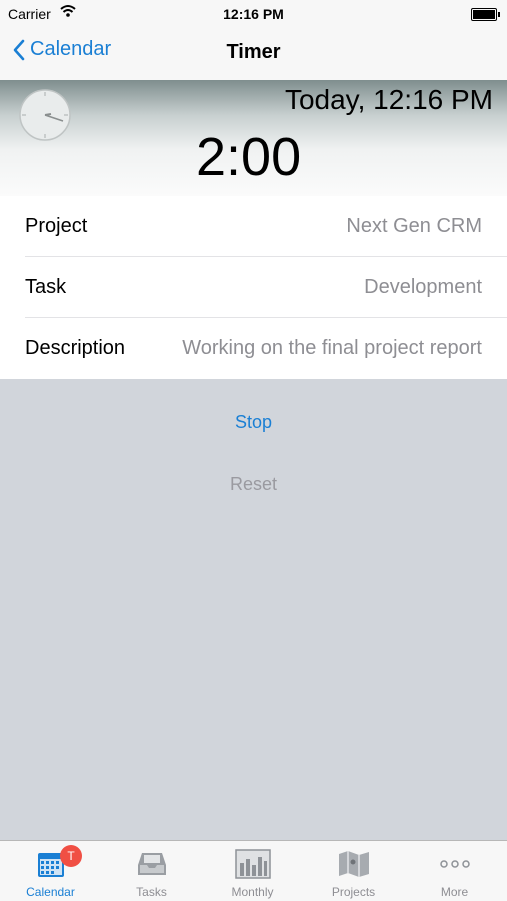 The width and height of the screenshot is (507, 901). I want to click on tab-tasks: Tasks, so click(151, 871).